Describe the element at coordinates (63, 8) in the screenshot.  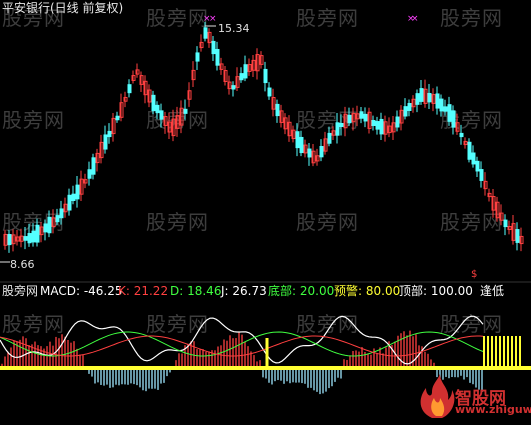
I see `chart-title: 平安银行(日线 前复权)` at that location.